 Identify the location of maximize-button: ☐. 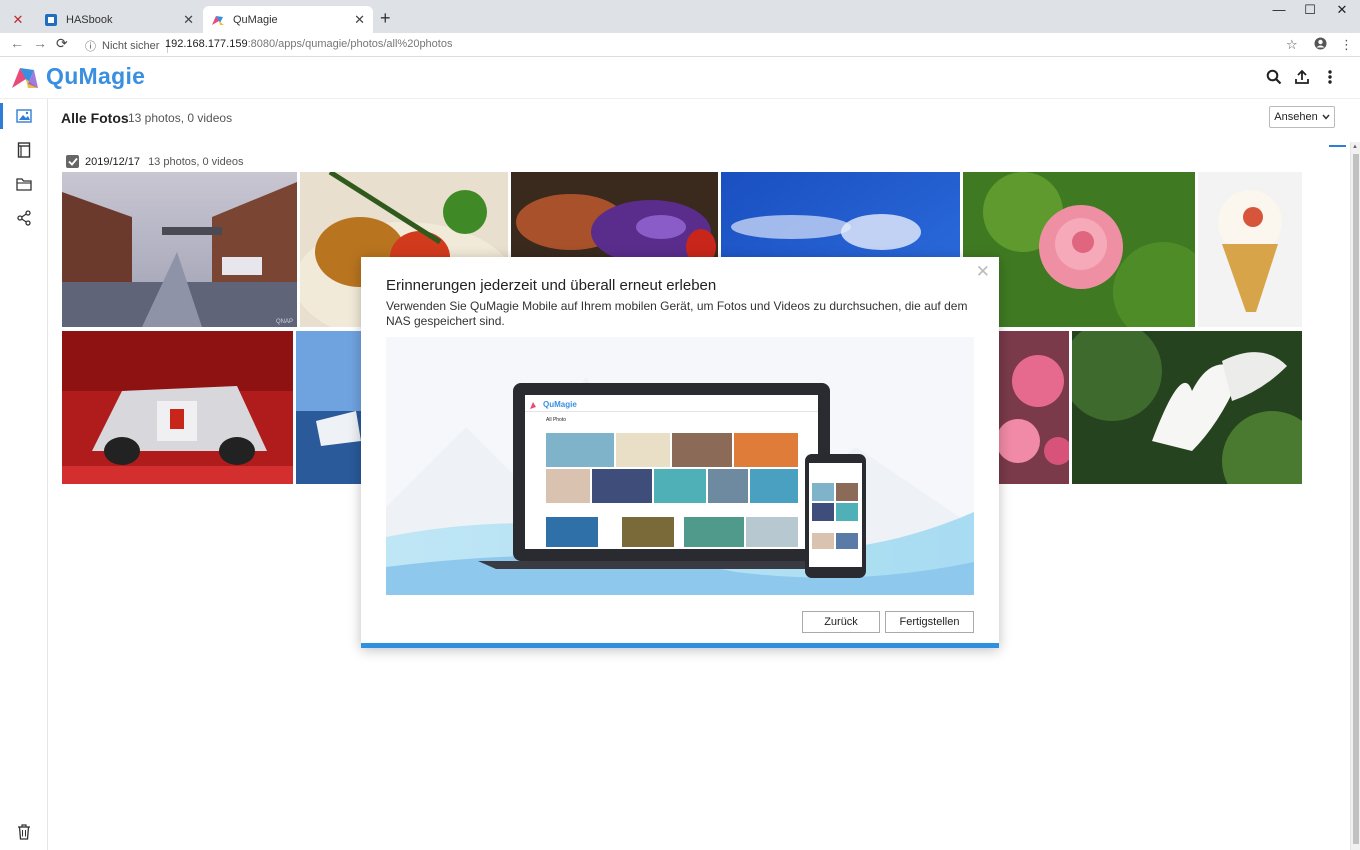
(1310, 12).